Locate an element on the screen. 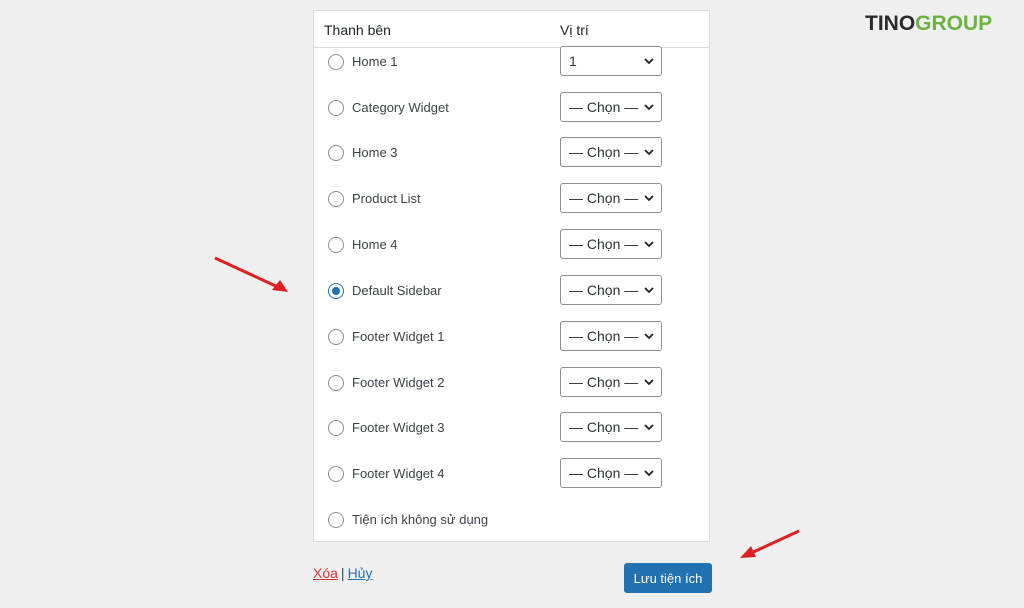 Image resolution: width=1024 pixels, height=608 pixels. position-select-value: 1 is located at coordinates (573, 61).